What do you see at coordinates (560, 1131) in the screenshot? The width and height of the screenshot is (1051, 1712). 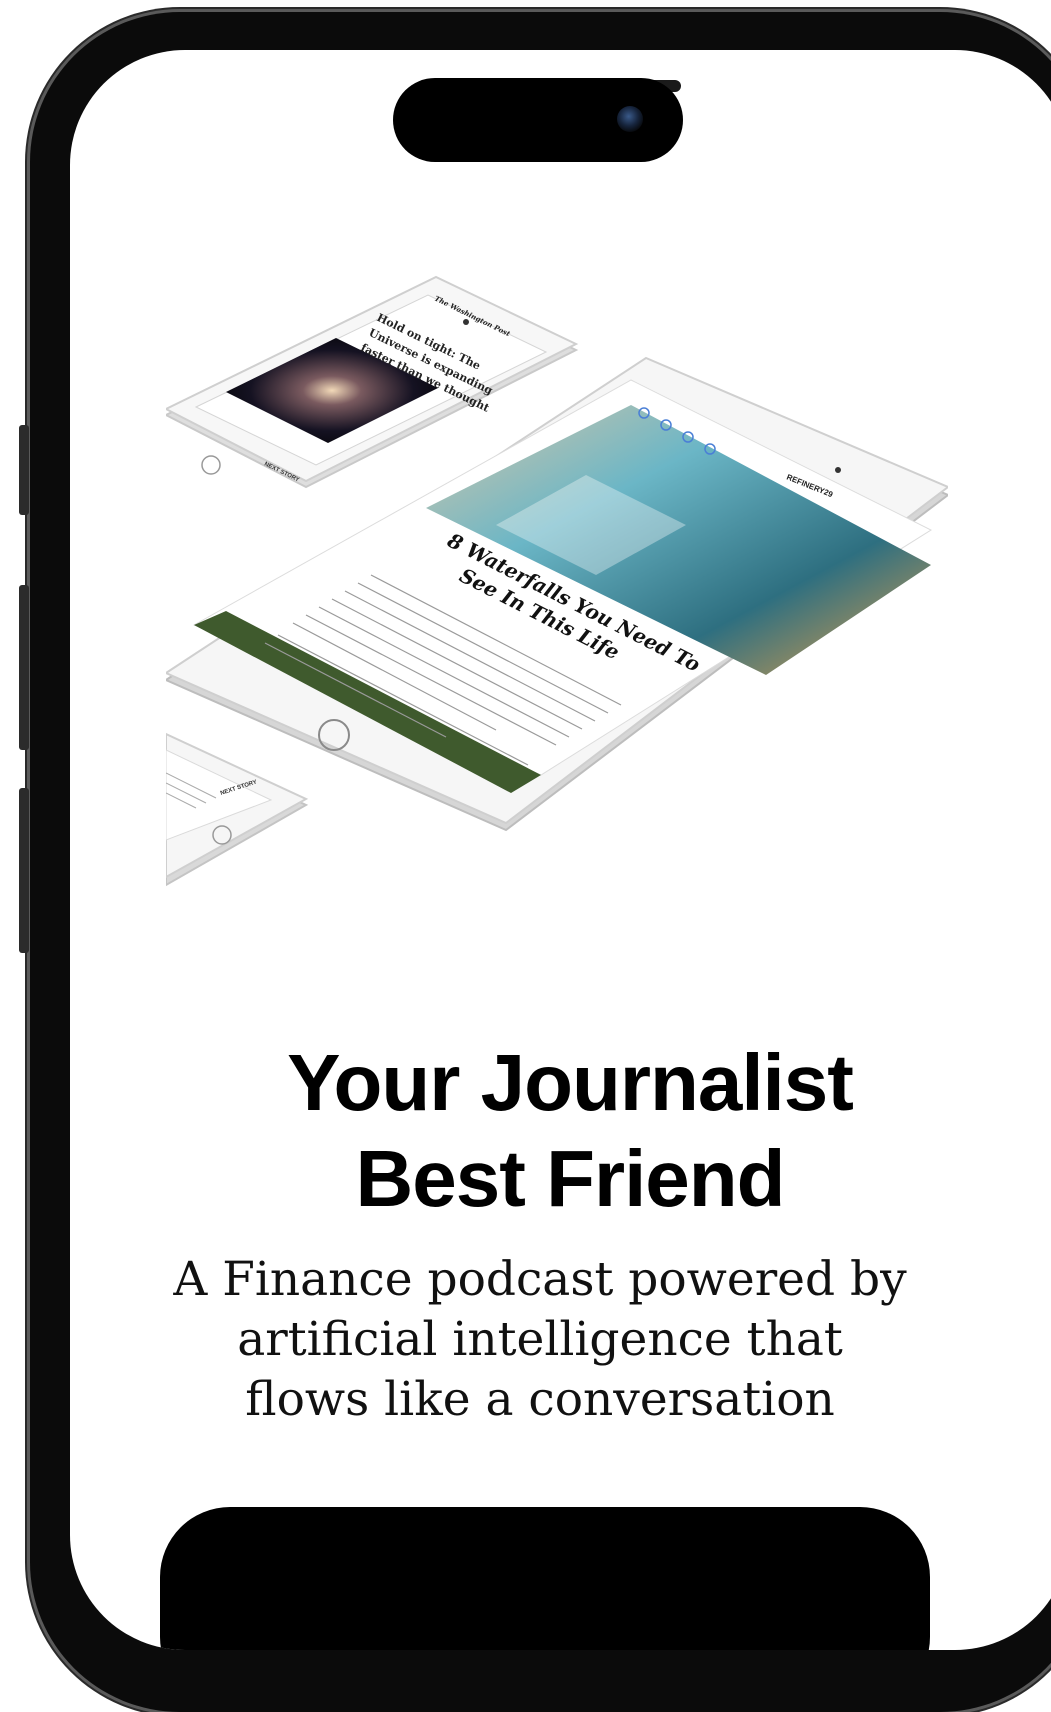 I see `page-title: Your Journalist Best Friend` at bounding box center [560, 1131].